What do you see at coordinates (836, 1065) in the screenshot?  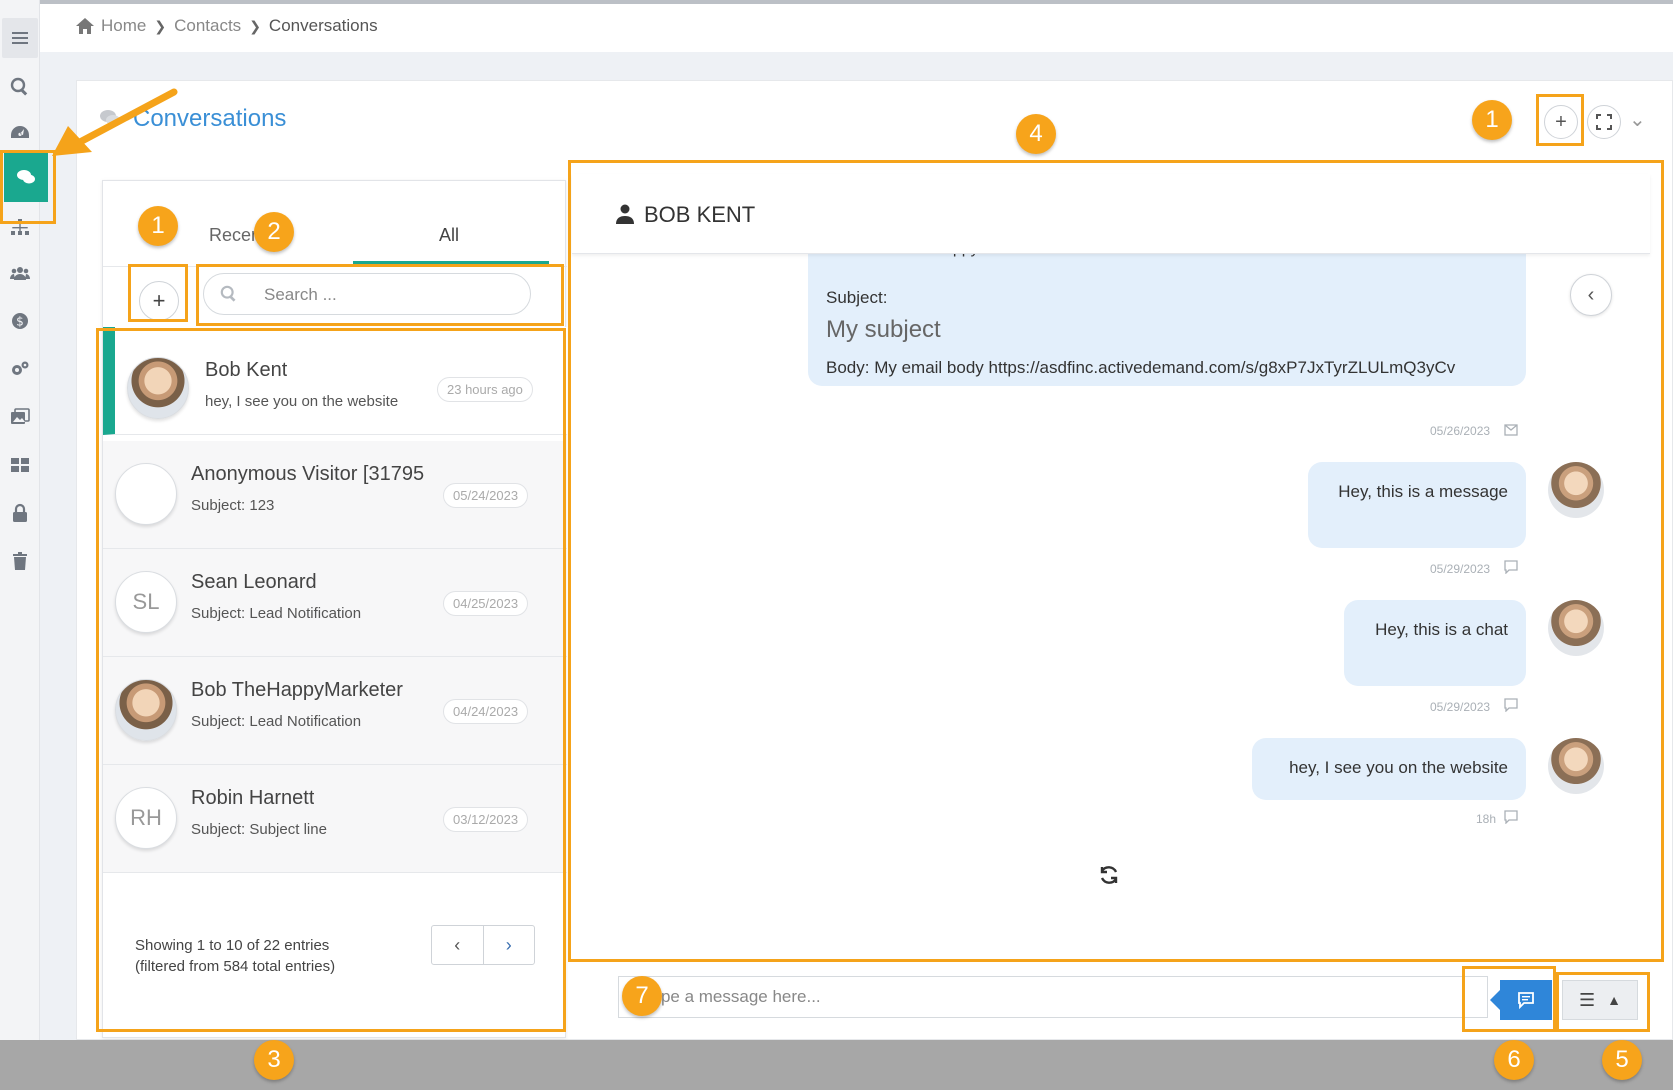 I see `bottom-bar` at bounding box center [836, 1065].